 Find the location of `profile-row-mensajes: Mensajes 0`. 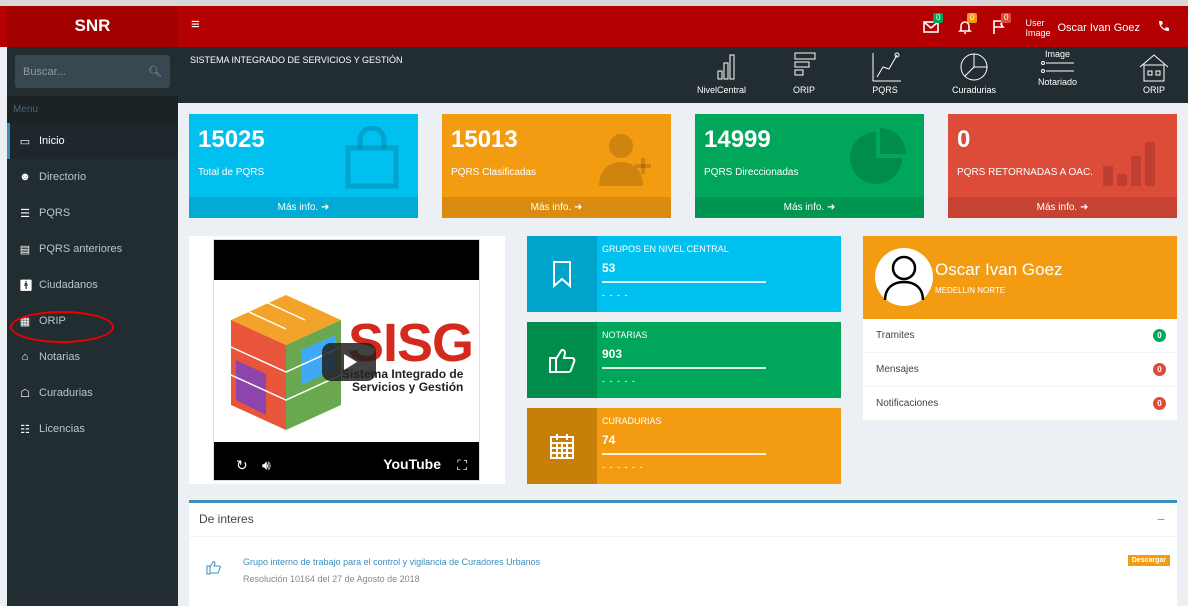

profile-row-mensajes: Mensajes 0 is located at coordinates (1020, 370).